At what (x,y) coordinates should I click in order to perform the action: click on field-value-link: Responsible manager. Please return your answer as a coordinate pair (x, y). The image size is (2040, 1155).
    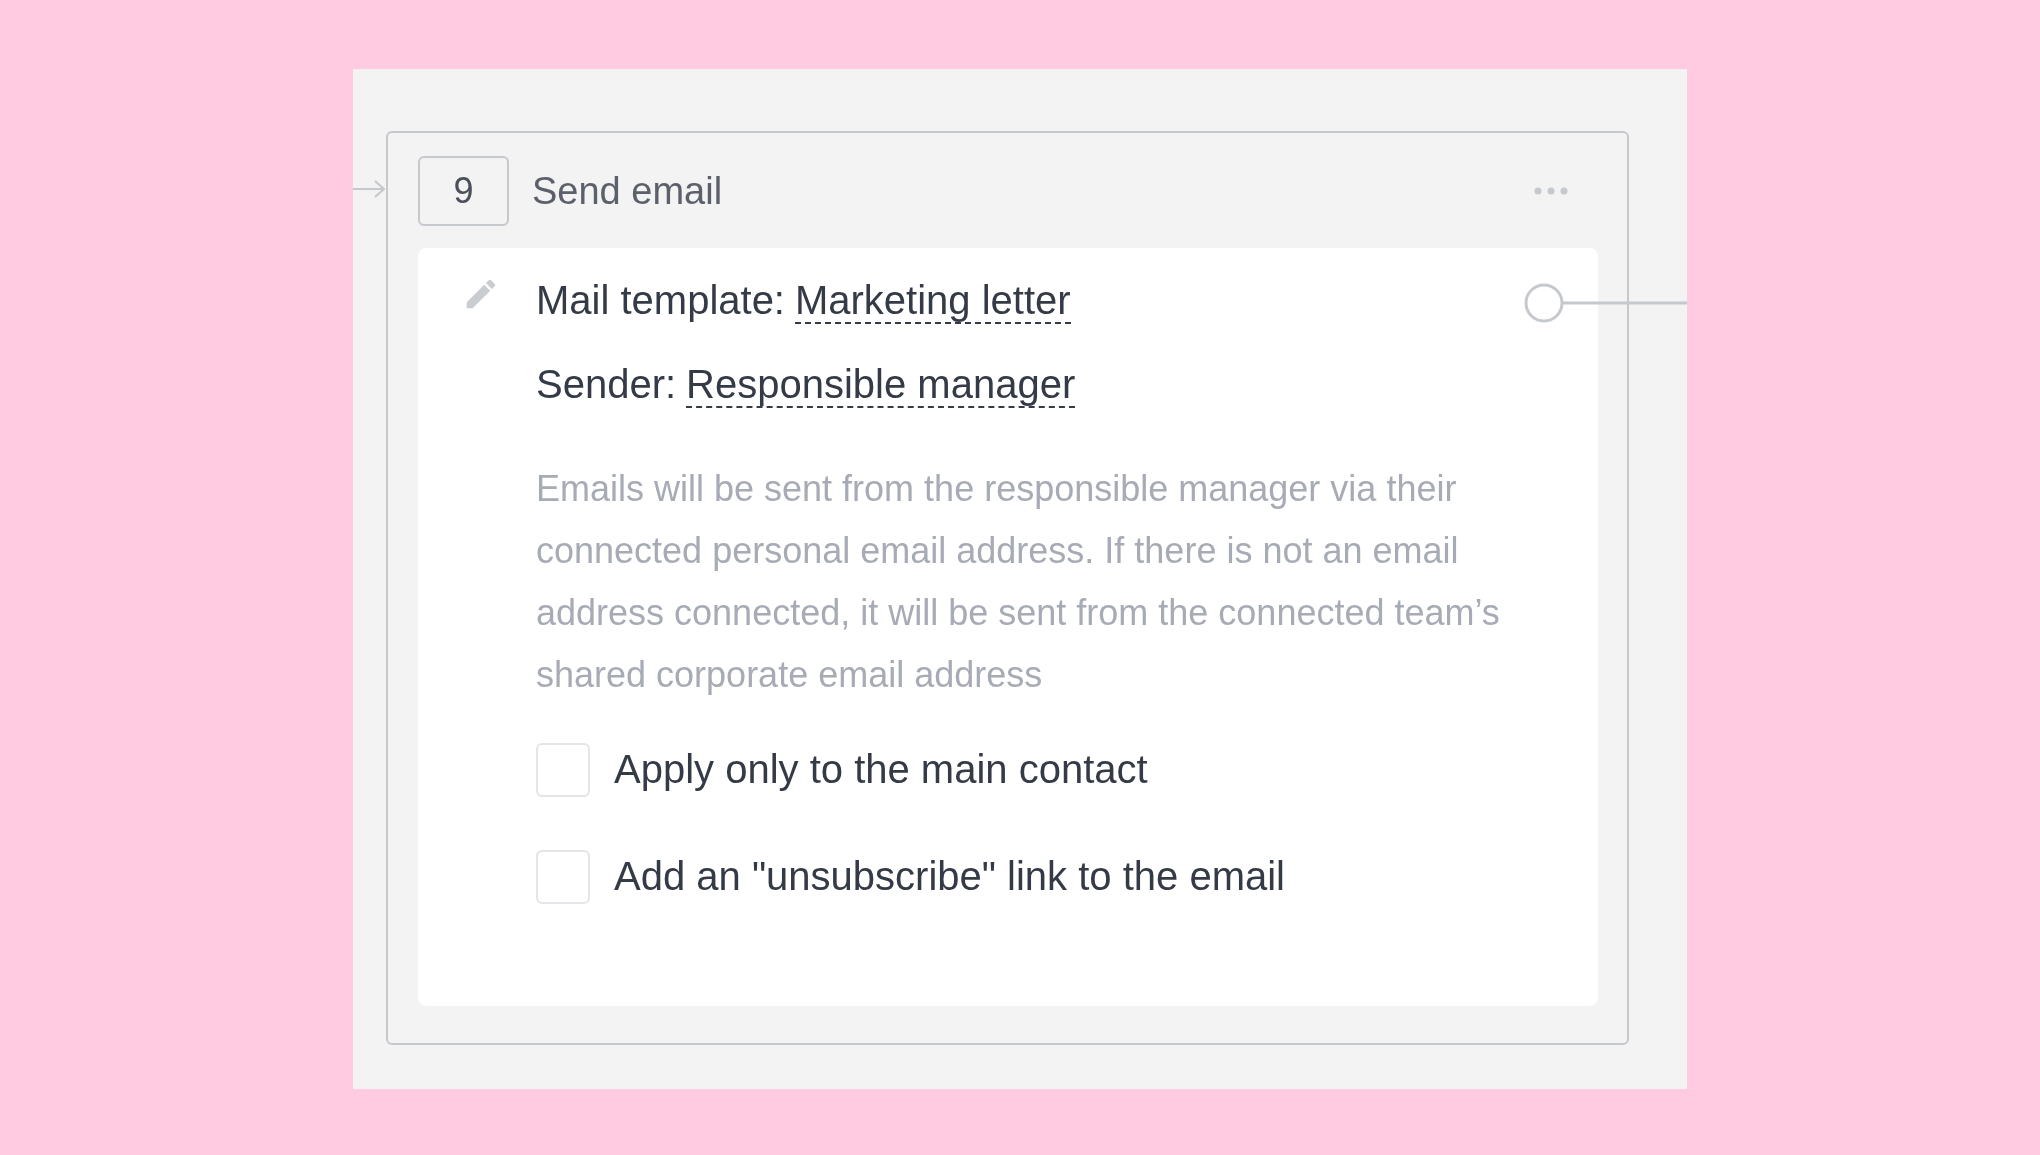
    Looking at the image, I should click on (881, 385).